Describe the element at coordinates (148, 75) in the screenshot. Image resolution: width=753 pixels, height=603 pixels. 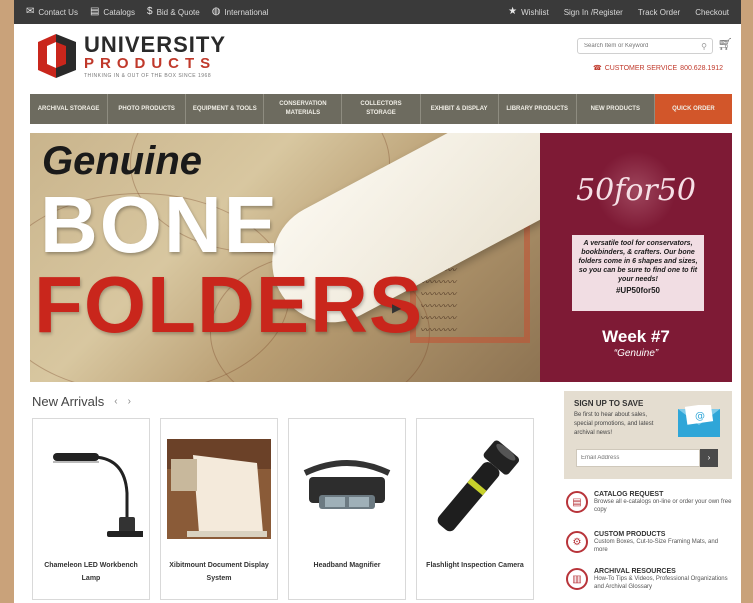
I see `logo-tagline: THINKING IN & OUT OF THE BOX SINCE 1968` at that location.